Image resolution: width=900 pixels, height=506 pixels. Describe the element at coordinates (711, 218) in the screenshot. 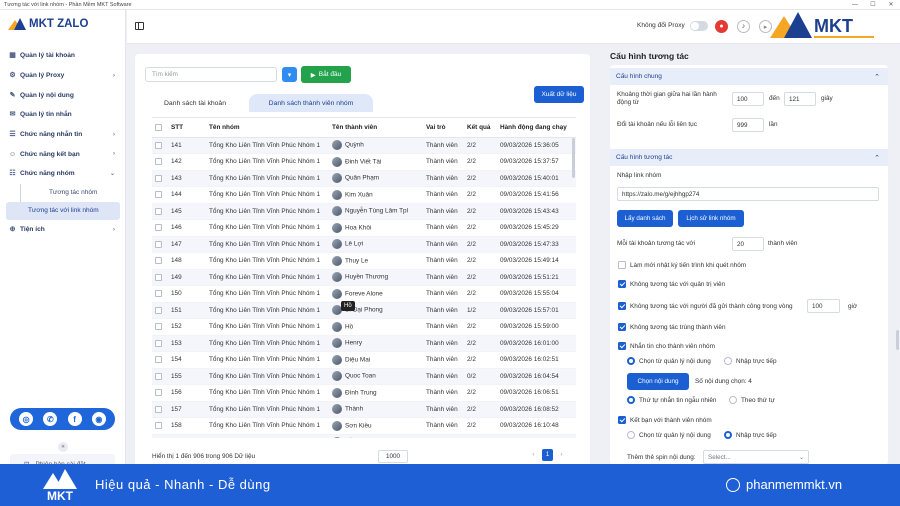

I see `link-history-button: Lịch sử link nhóm` at that location.